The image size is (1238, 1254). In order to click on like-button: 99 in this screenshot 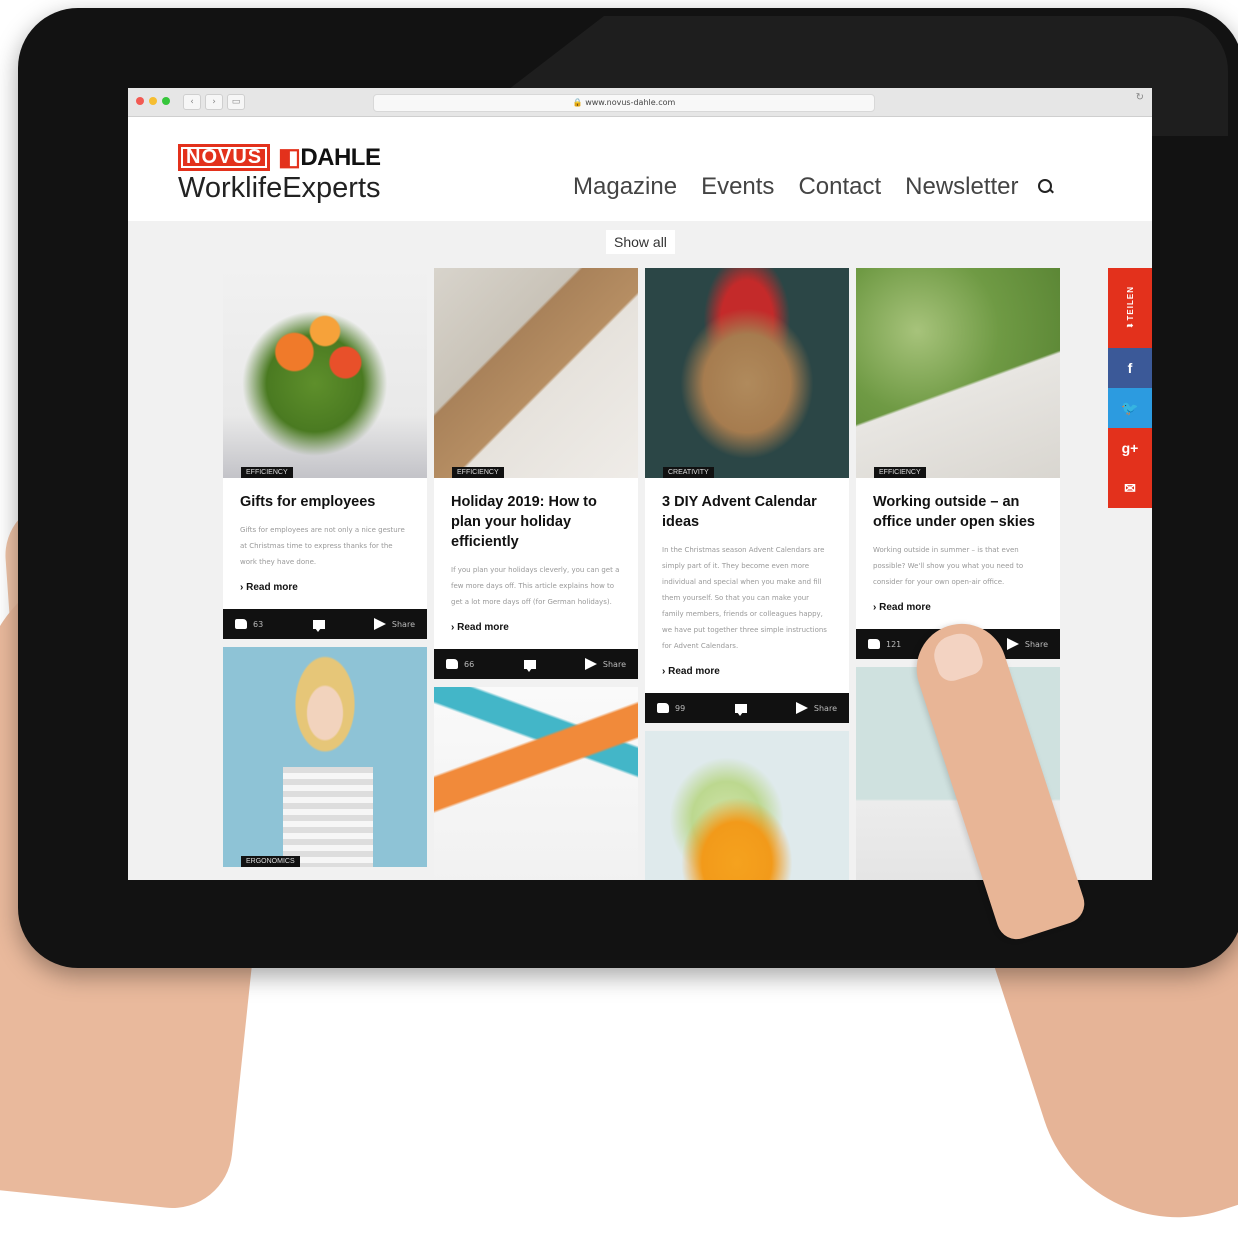, I will do `click(671, 708)`.